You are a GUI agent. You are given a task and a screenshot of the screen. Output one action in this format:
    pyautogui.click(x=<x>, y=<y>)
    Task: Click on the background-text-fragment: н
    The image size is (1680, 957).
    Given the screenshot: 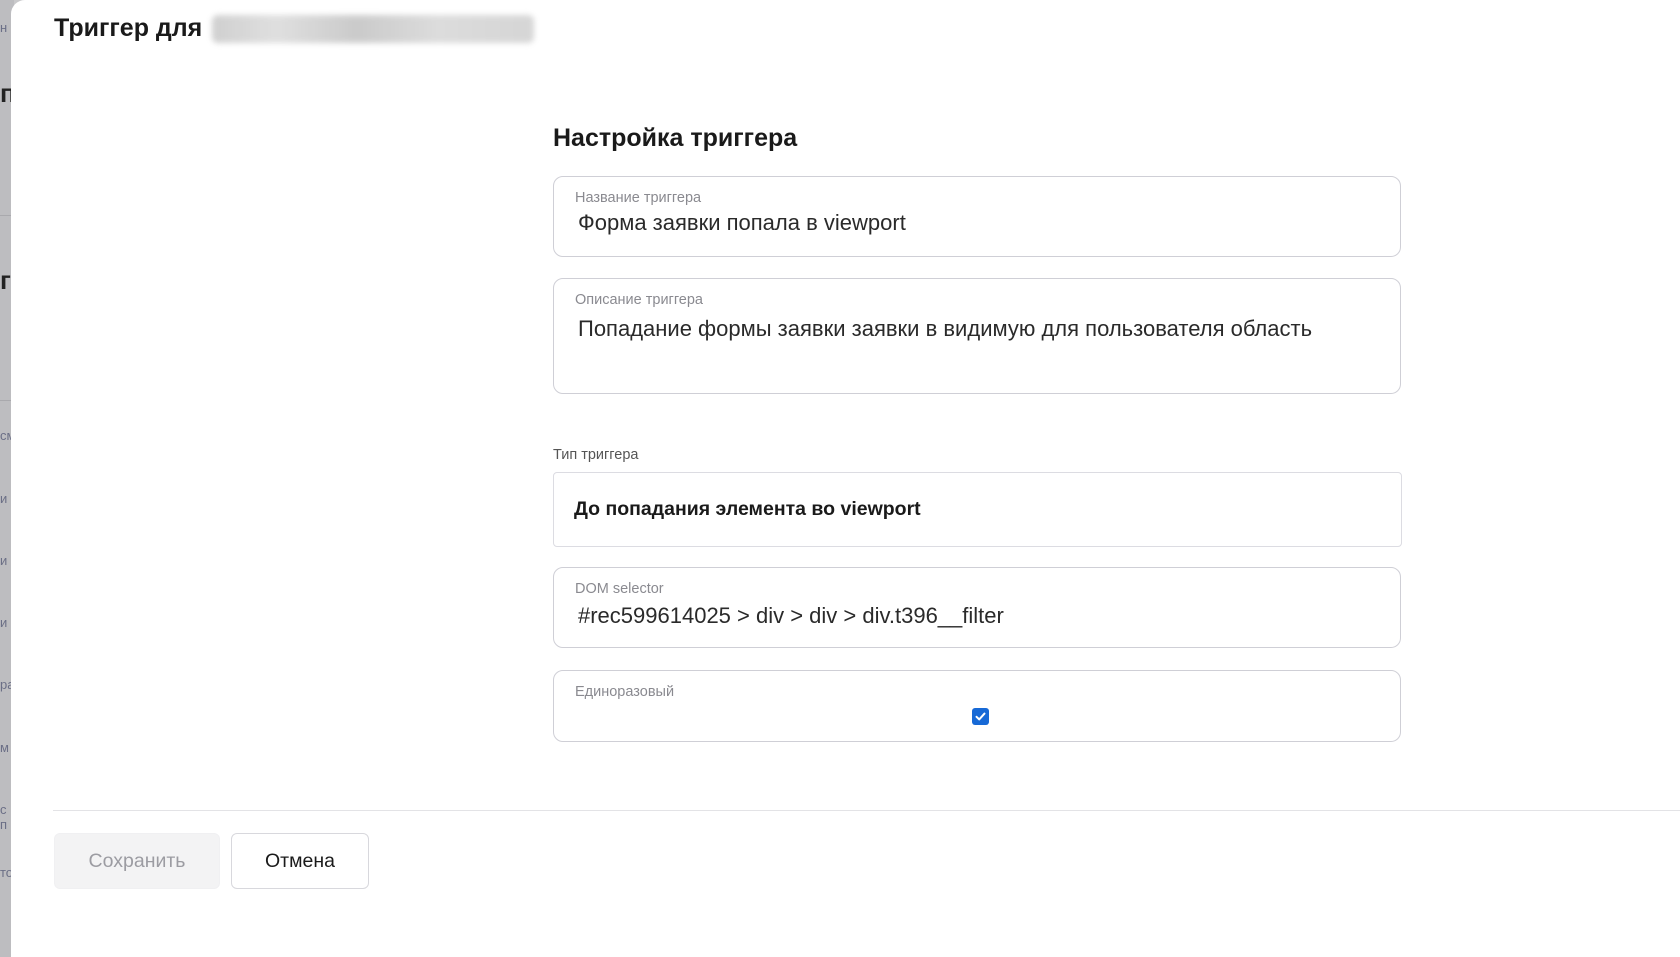 What is the action you would take?
    pyautogui.click(x=4, y=27)
    